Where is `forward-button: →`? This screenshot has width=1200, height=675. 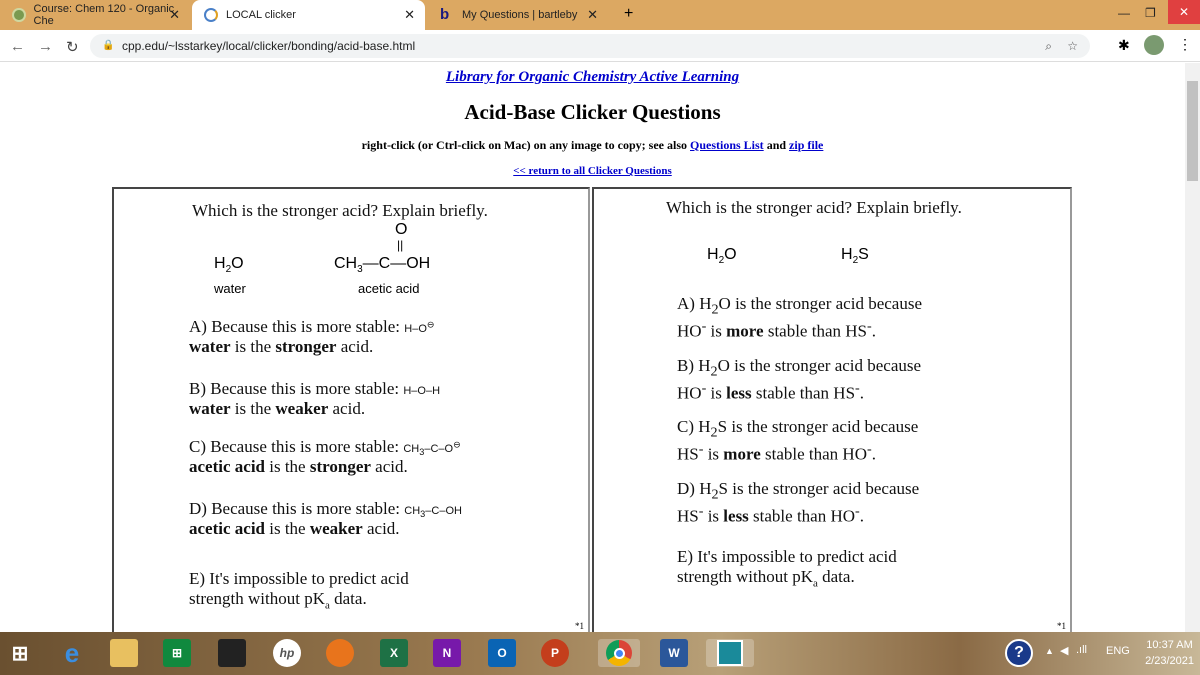 forward-button: → is located at coordinates (45, 46).